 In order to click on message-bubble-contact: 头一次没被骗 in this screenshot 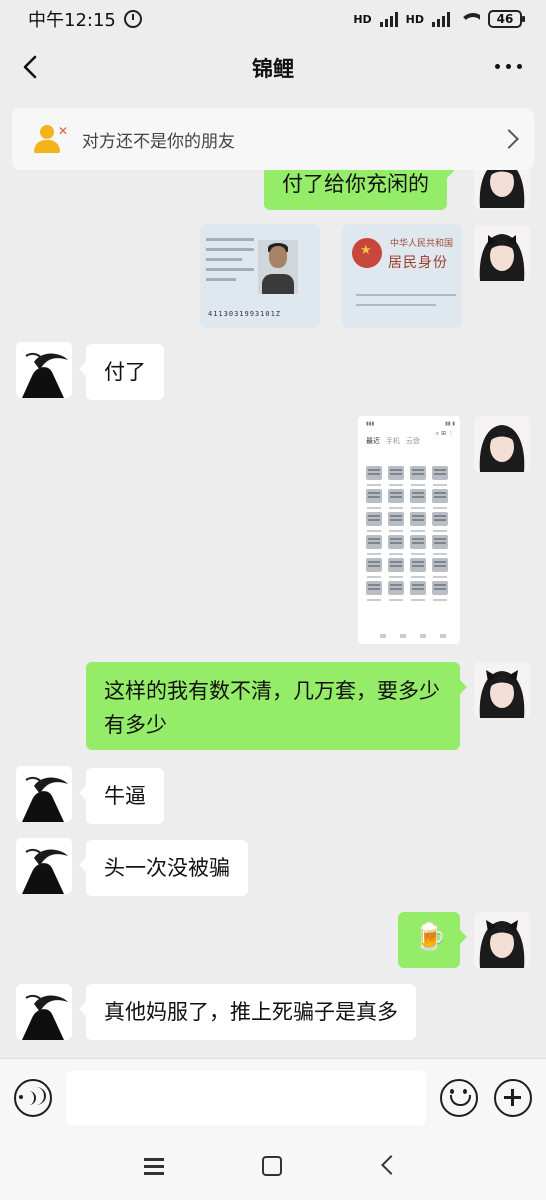, I will do `click(163, 868)`.